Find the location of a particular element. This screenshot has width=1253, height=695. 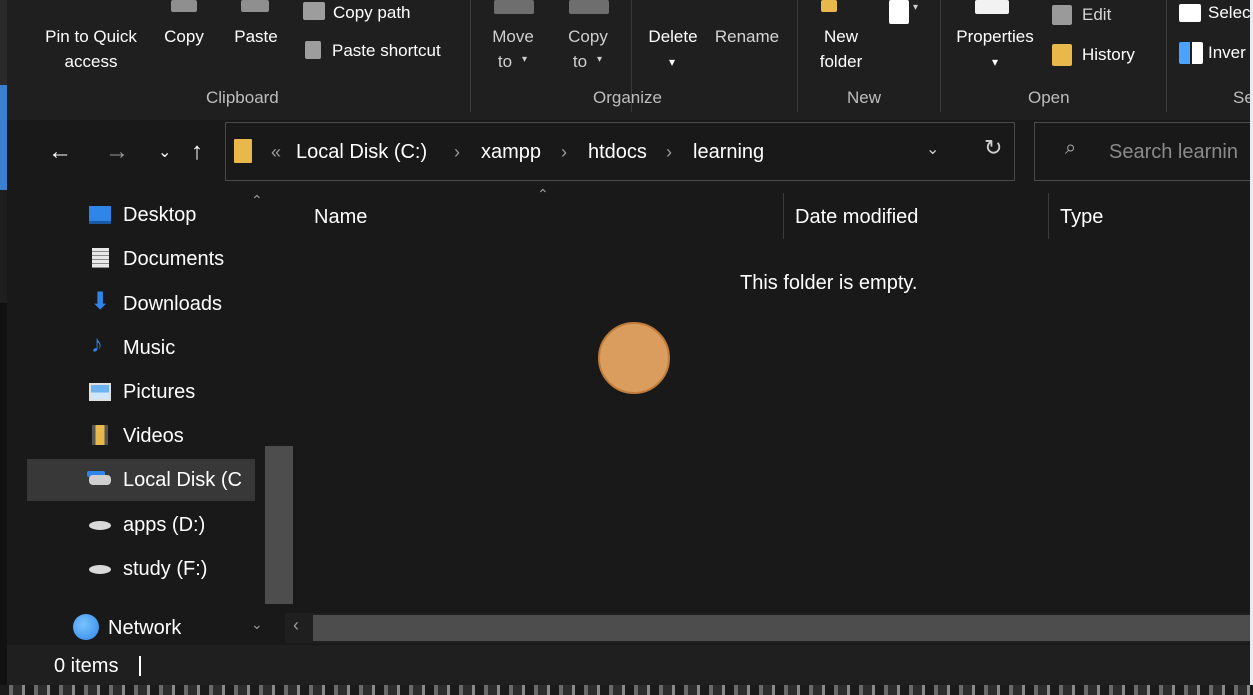

up-arrow-icon: ↑ is located at coordinates (197, 152).